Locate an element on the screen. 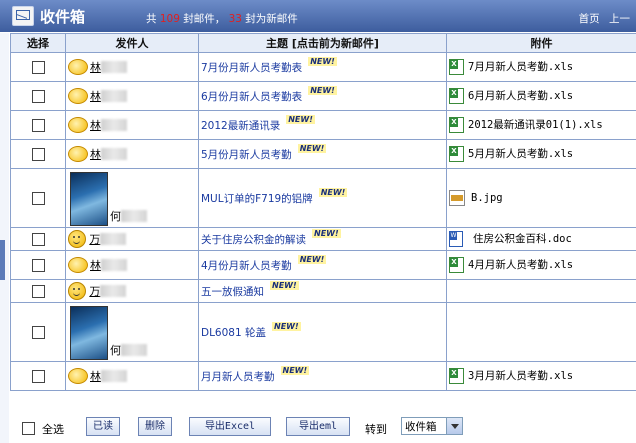  inbox-icon is located at coordinates (23, 16).